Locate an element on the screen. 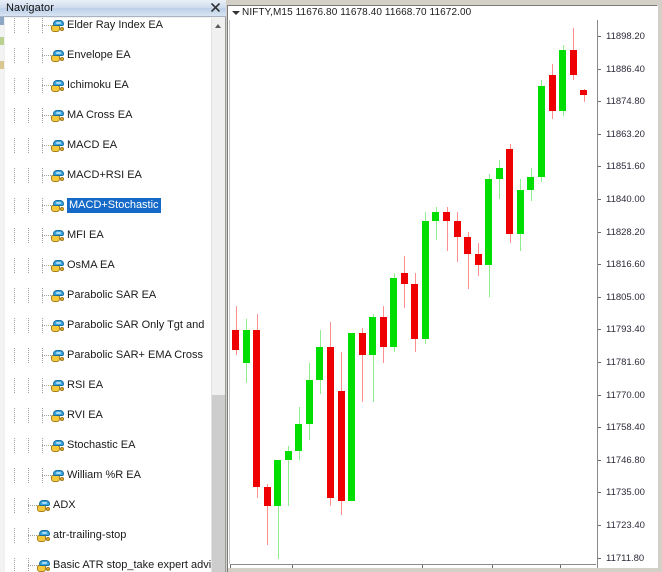 The width and height of the screenshot is (662, 572). tree-item: Parabolic SAR Only Tgt and is located at coordinates (108, 325).